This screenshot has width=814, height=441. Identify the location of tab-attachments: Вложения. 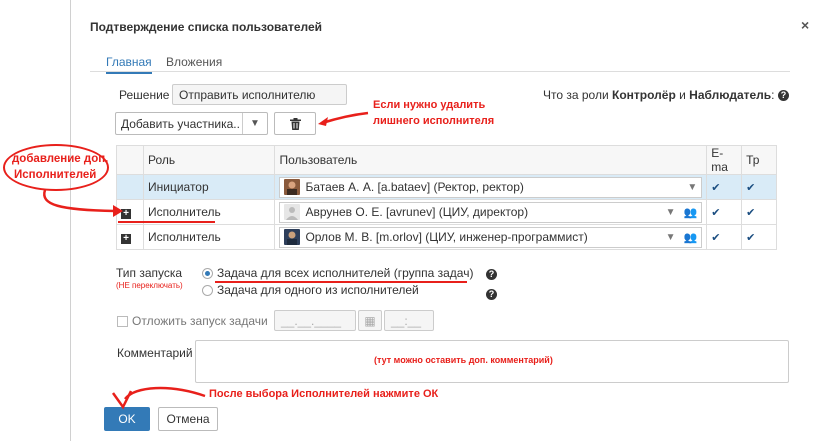
(194, 62).